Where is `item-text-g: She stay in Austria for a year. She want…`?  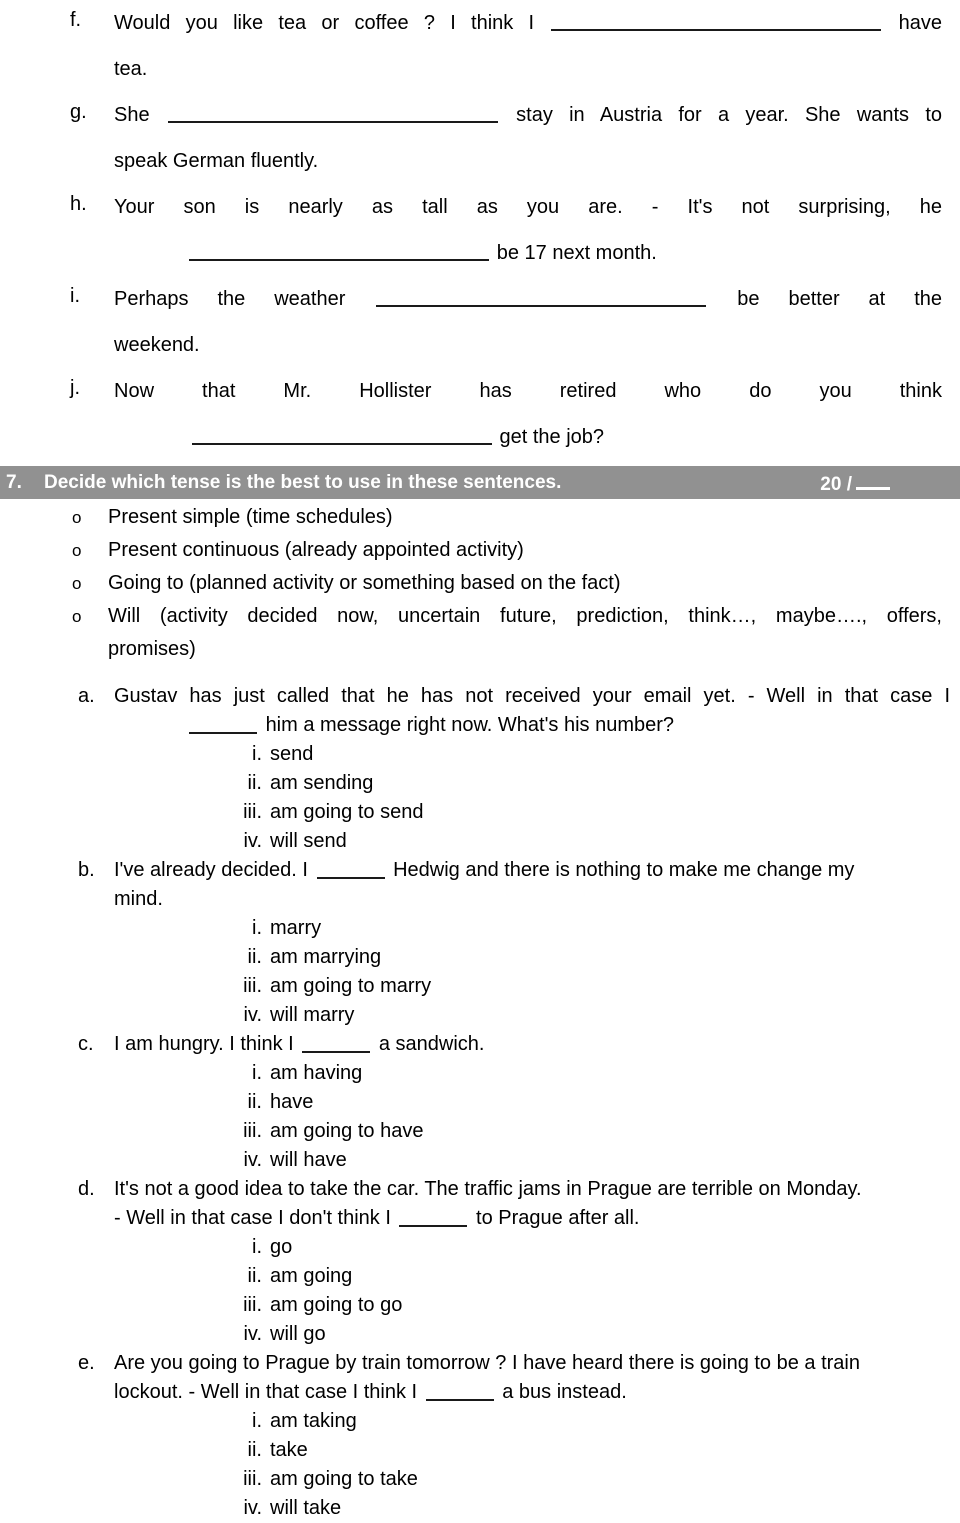
item-text-g: She stay in Austria for a year. She want… is located at coordinates (528, 115).